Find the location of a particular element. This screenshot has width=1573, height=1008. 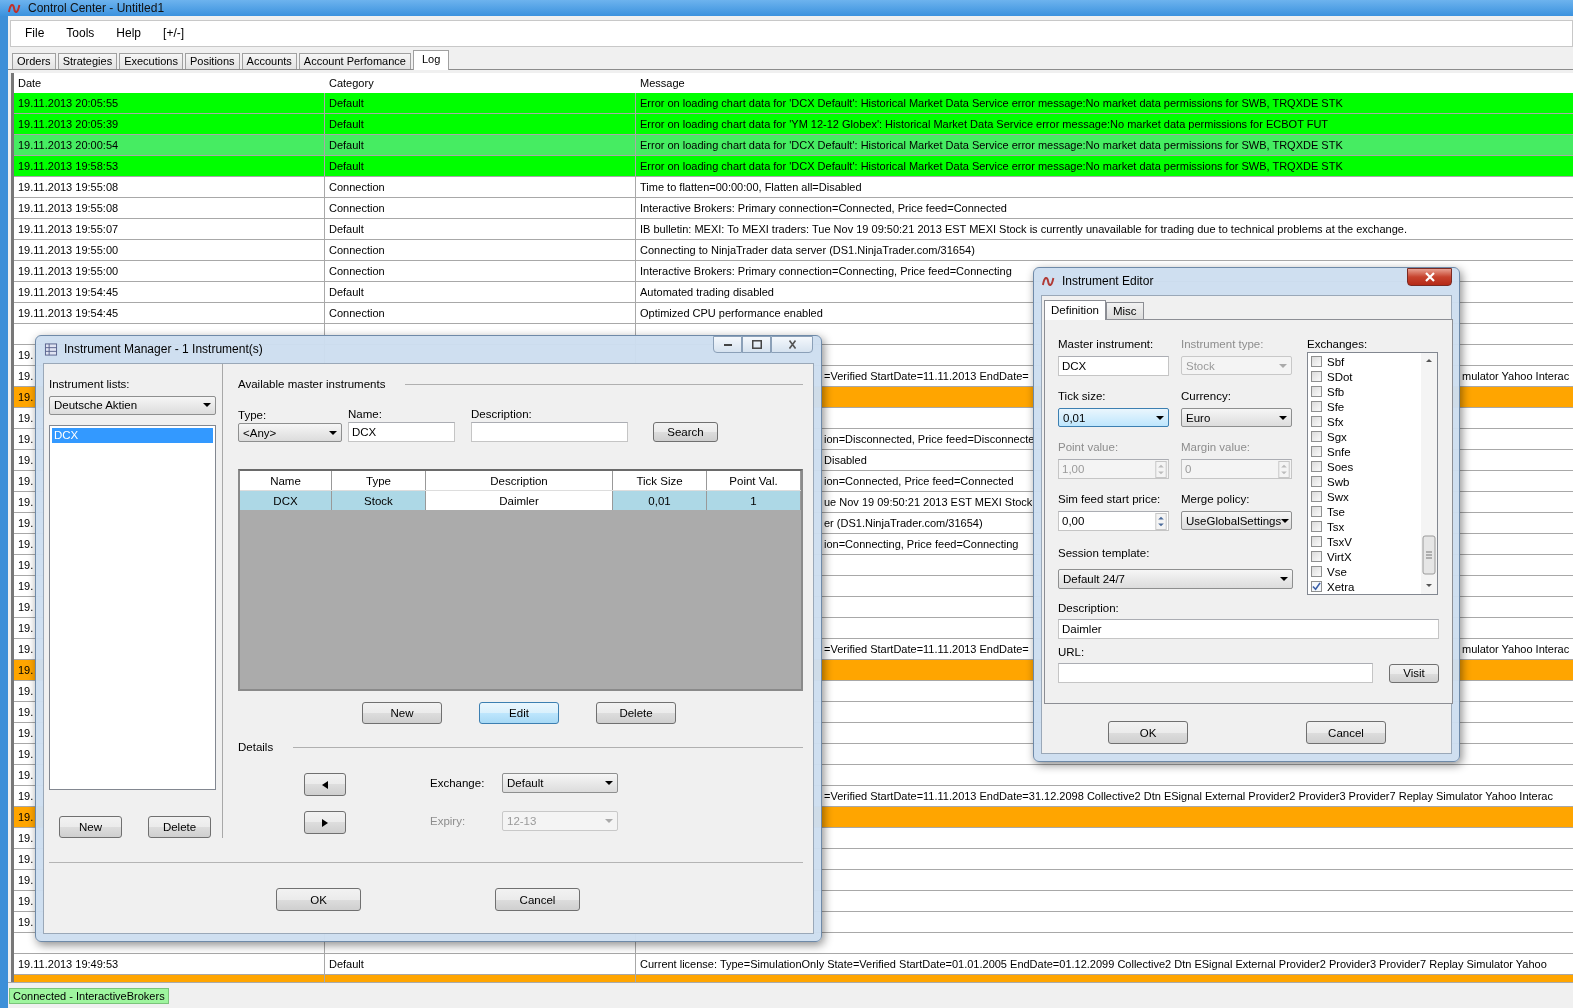

spin-box: 0,00 is located at coordinates (1113, 521).